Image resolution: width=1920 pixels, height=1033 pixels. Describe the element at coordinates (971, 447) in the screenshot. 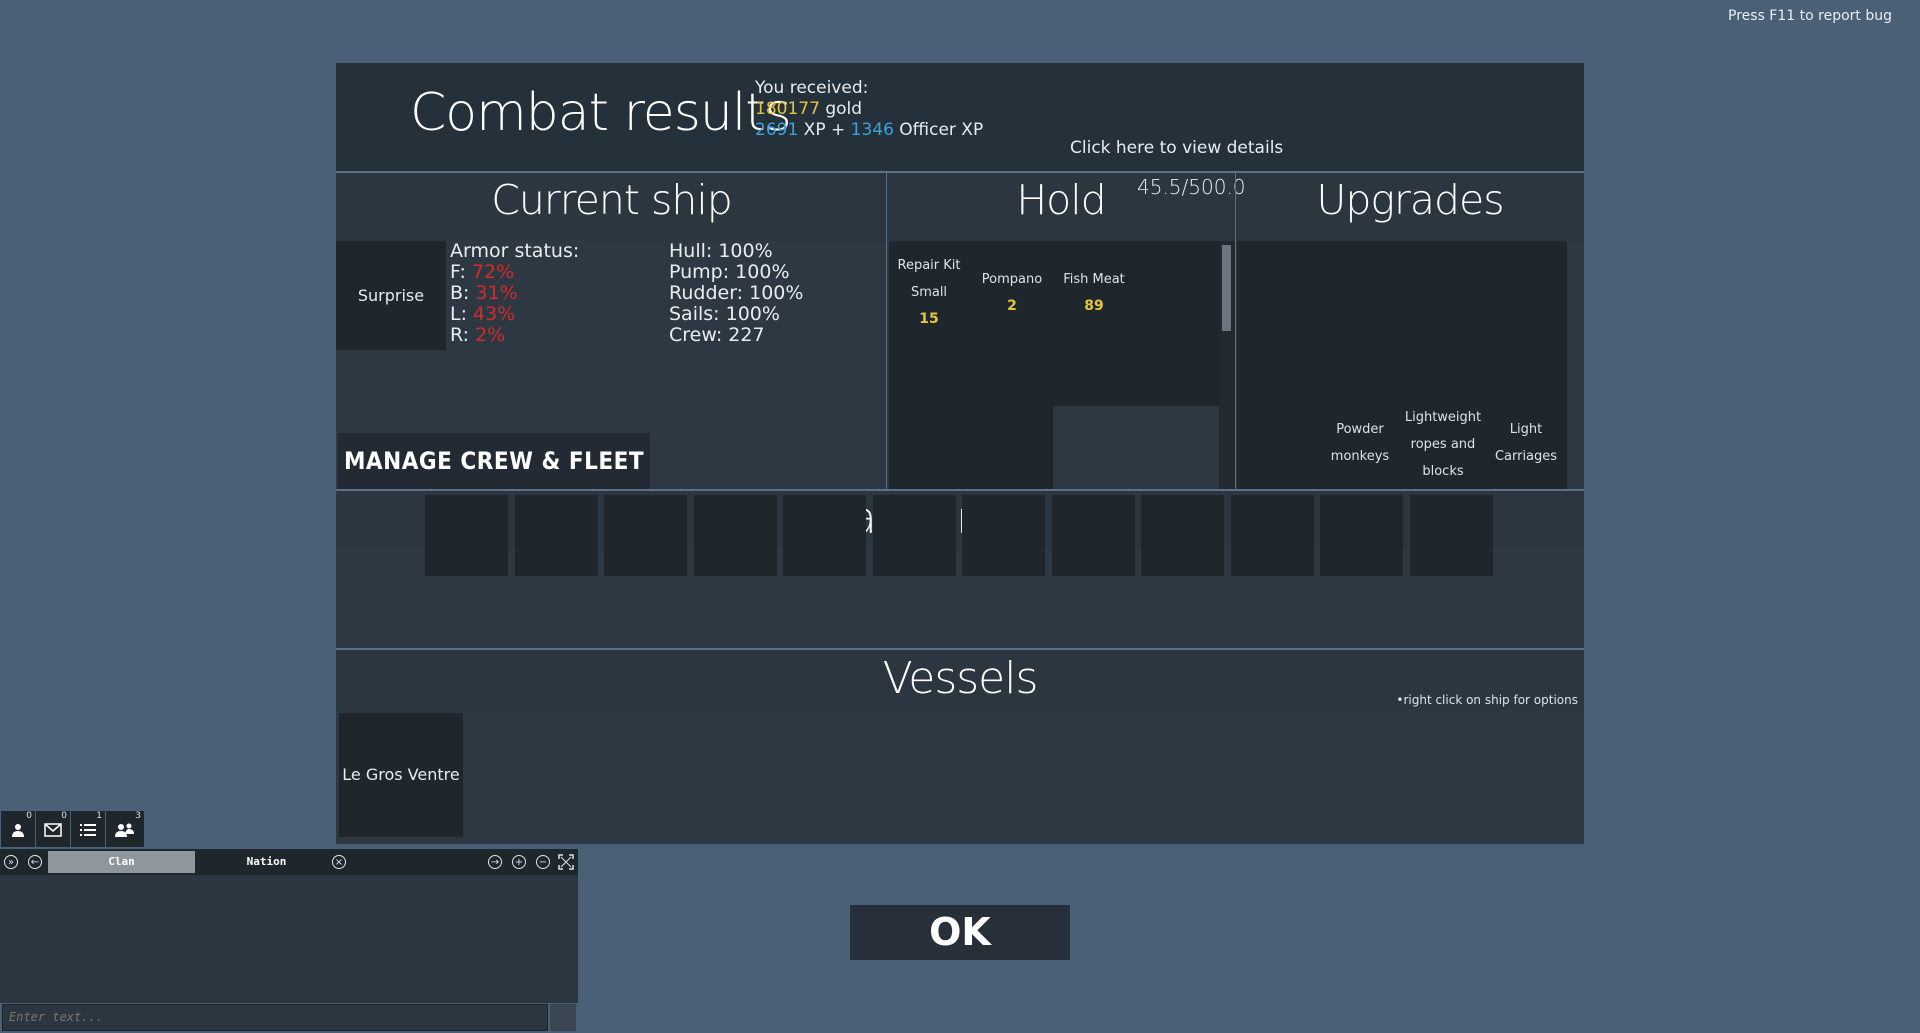

I see `hold-grid-bottom` at that location.